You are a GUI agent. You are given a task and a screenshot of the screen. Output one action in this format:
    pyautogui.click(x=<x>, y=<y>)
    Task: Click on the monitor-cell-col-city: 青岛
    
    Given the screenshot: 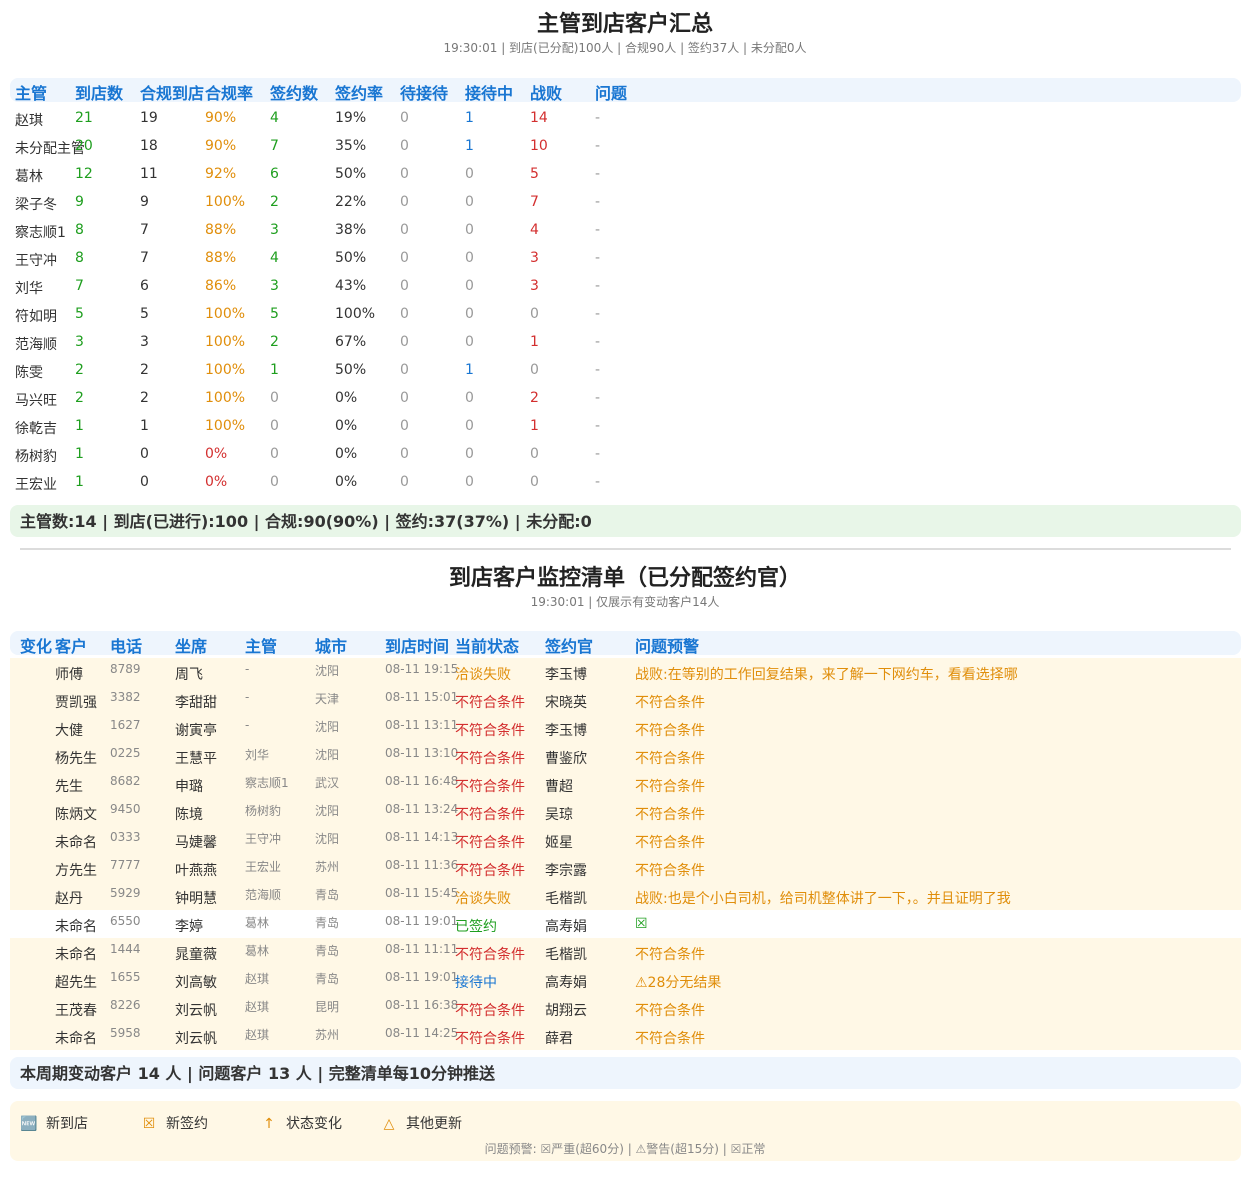 What is the action you would take?
    pyautogui.click(x=327, y=895)
    